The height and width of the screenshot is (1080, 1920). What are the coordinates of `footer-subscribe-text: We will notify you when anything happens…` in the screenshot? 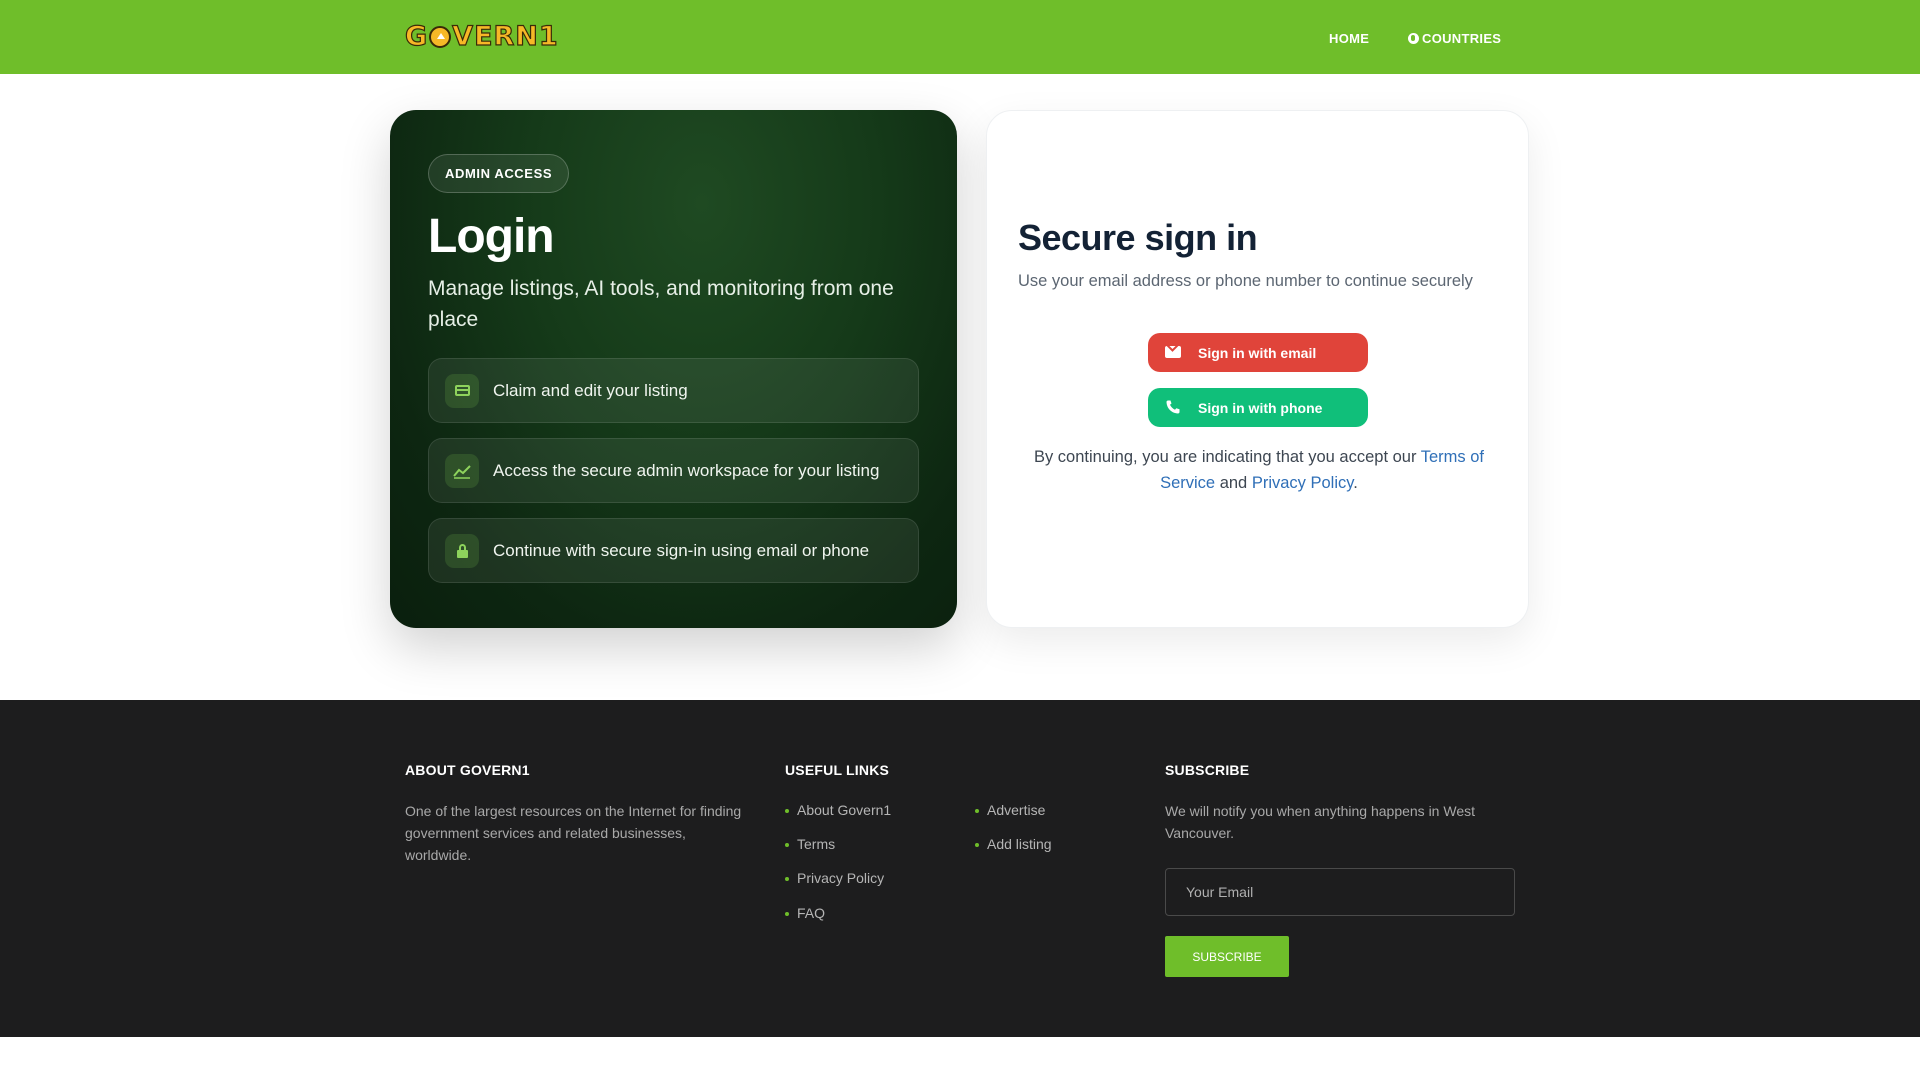 It's located at (1320, 822).